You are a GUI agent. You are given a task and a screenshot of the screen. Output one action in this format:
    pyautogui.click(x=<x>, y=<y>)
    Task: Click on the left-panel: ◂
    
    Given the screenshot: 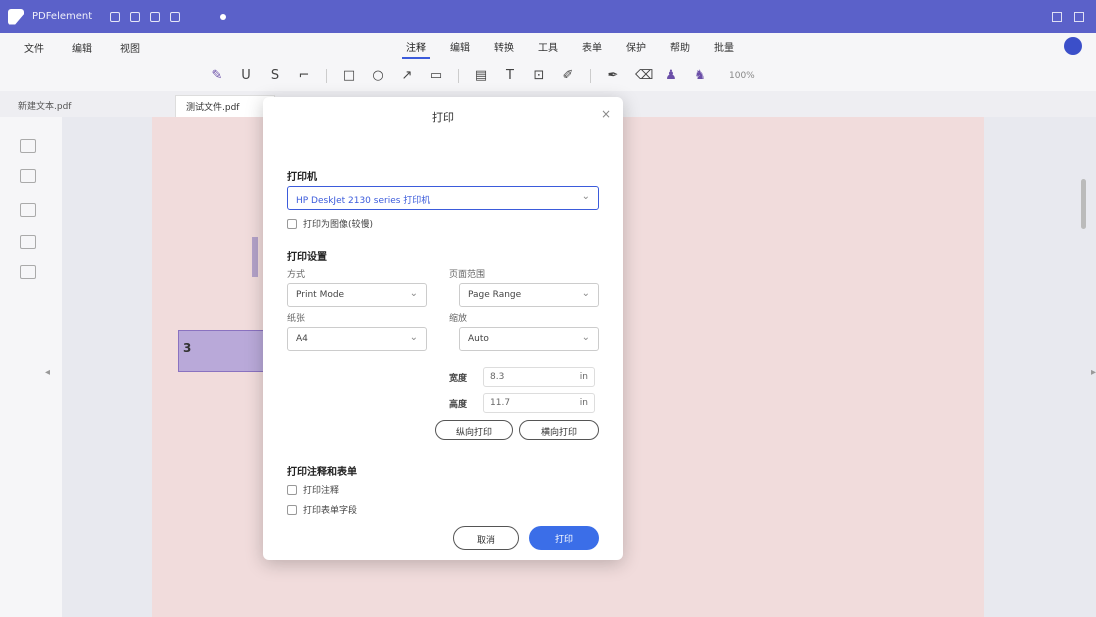 What is the action you would take?
    pyautogui.click(x=31, y=367)
    